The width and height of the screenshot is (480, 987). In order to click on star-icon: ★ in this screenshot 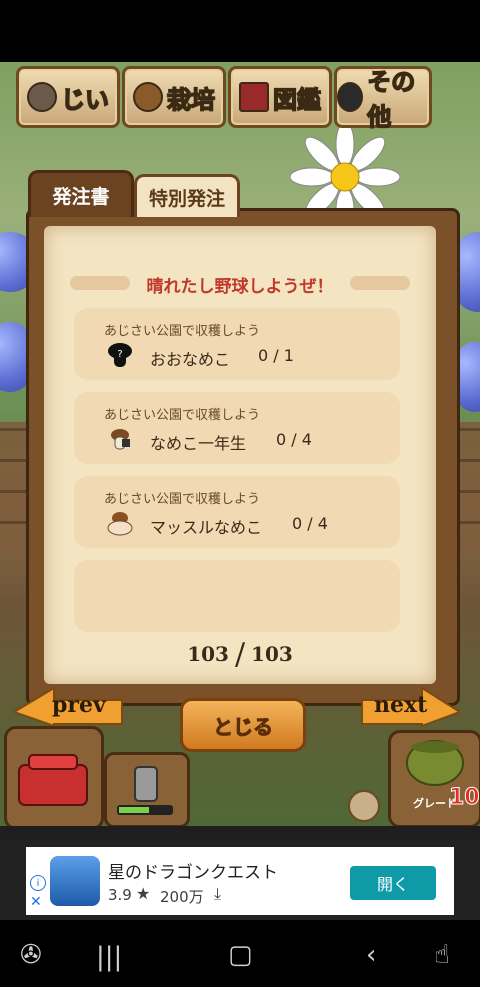, I will do `click(143, 893)`.